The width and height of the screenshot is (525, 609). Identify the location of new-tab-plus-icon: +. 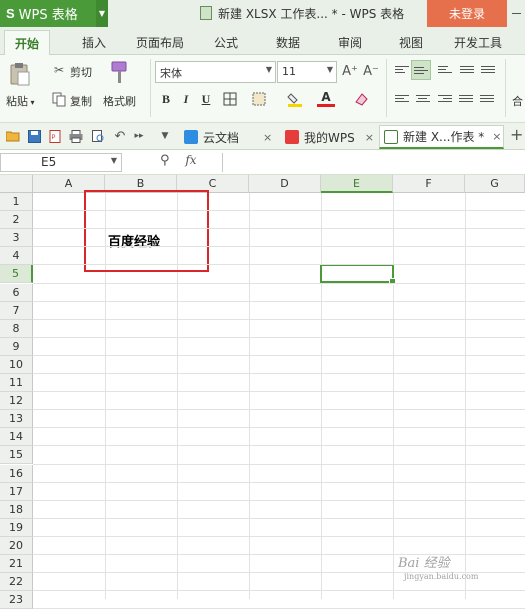
(516, 134).